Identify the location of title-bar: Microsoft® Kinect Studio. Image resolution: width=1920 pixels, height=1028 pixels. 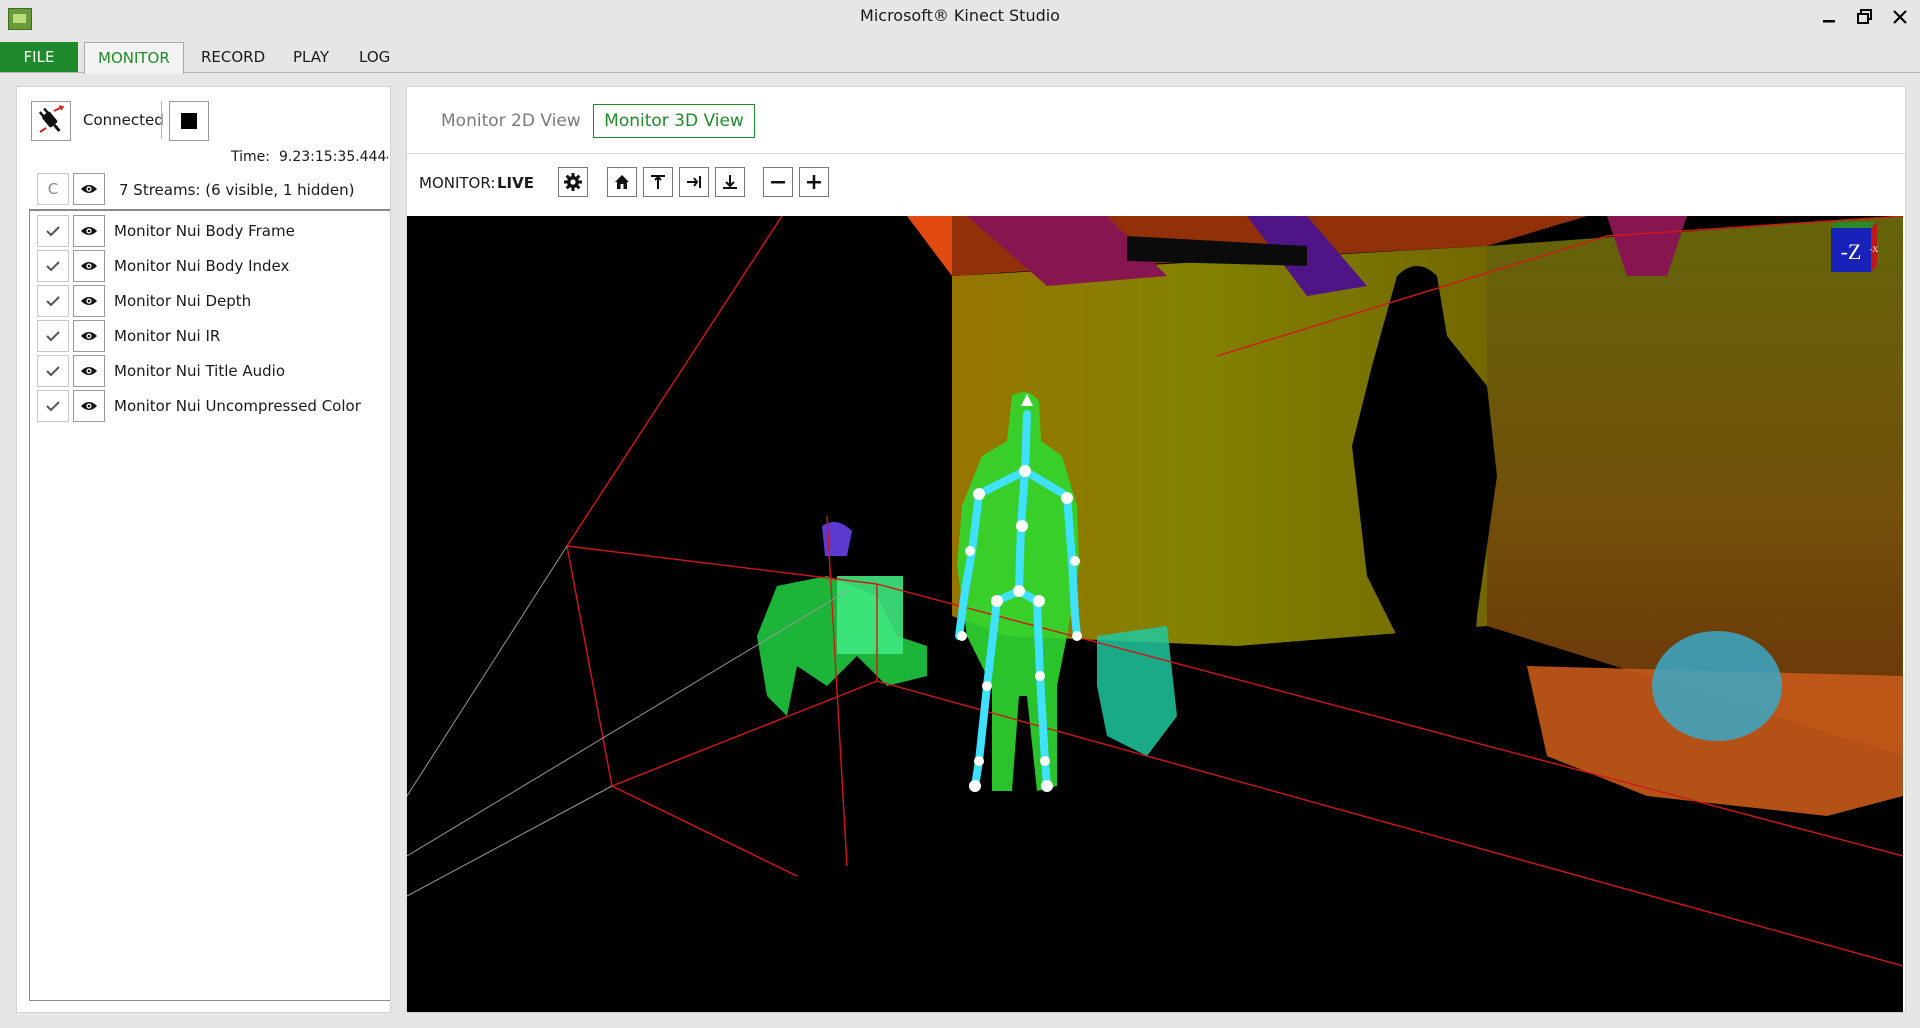
(960, 18).